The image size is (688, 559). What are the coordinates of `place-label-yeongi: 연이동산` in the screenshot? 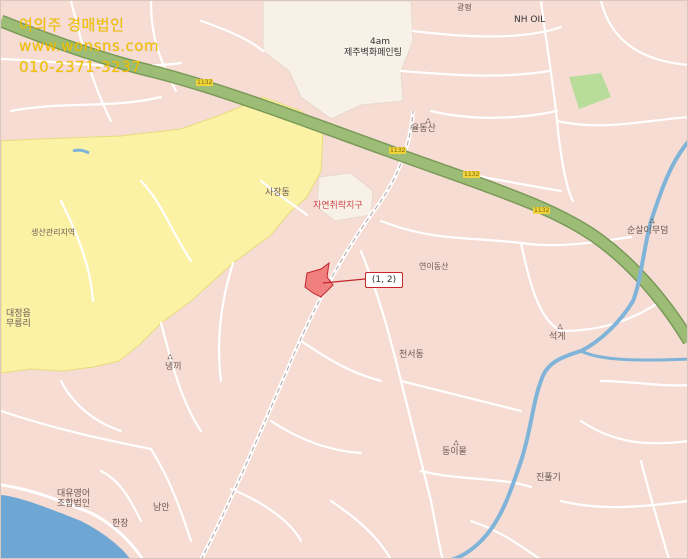 It's located at (434, 266).